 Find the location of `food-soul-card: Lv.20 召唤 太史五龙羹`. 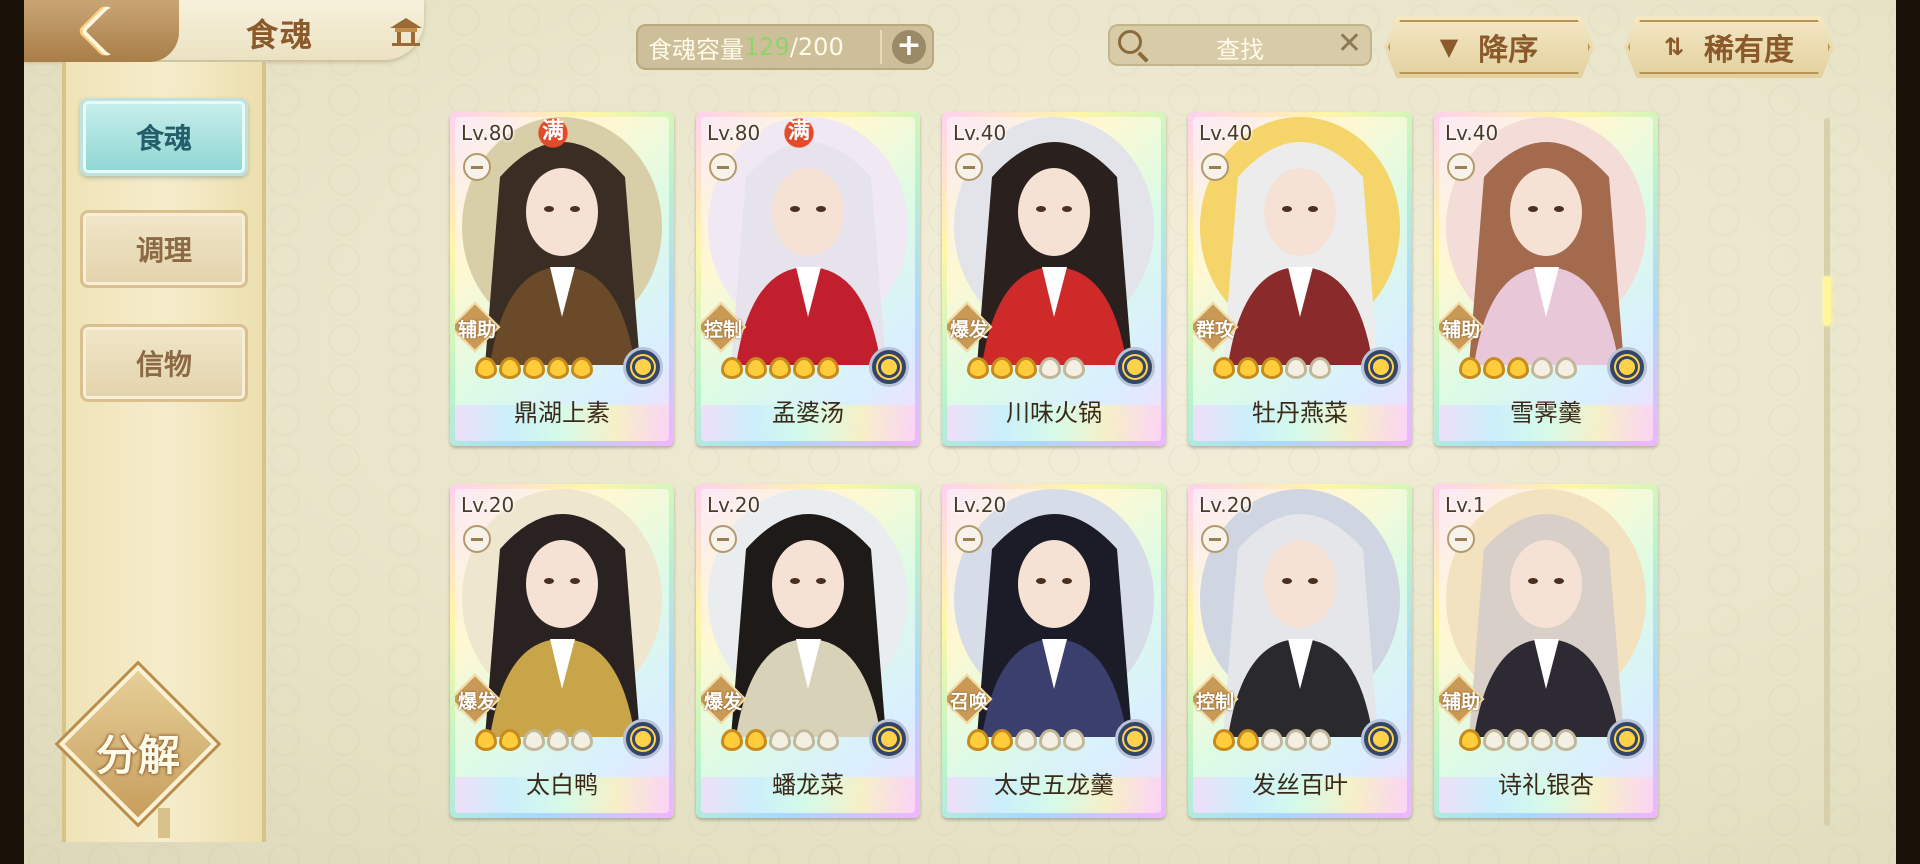

food-soul-card: Lv.20 召唤 太史五龙羹 is located at coordinates (1054, 651).